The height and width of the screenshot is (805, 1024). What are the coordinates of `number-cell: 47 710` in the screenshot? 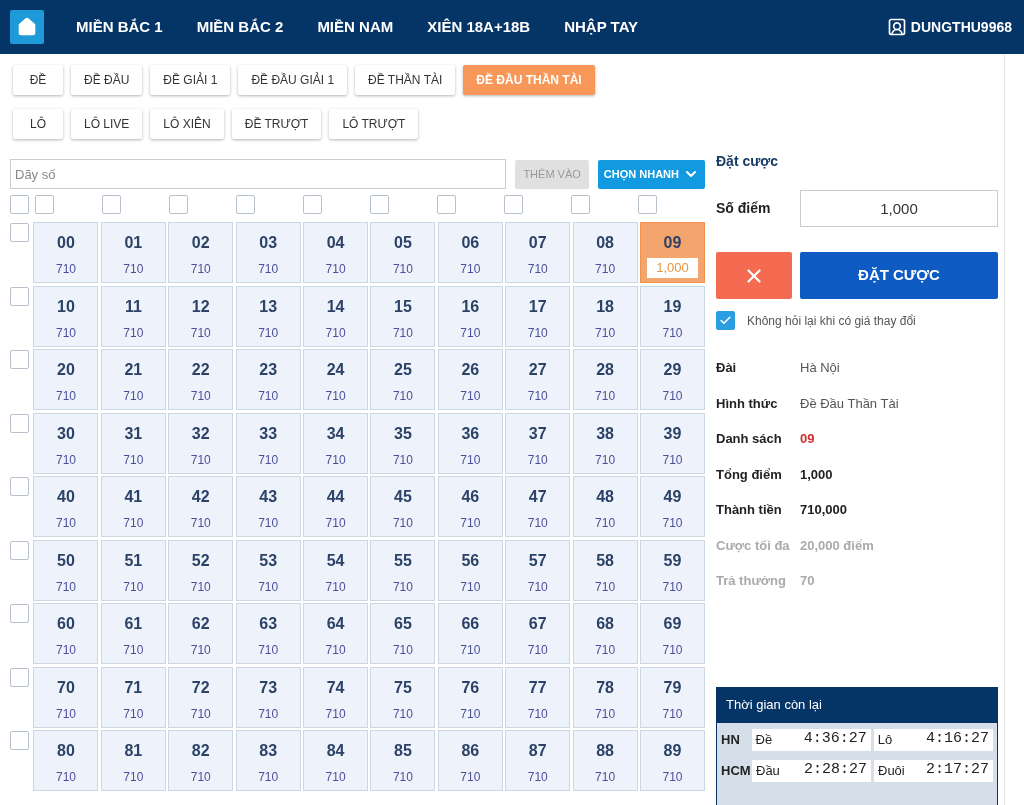 It's located at (538, 506).